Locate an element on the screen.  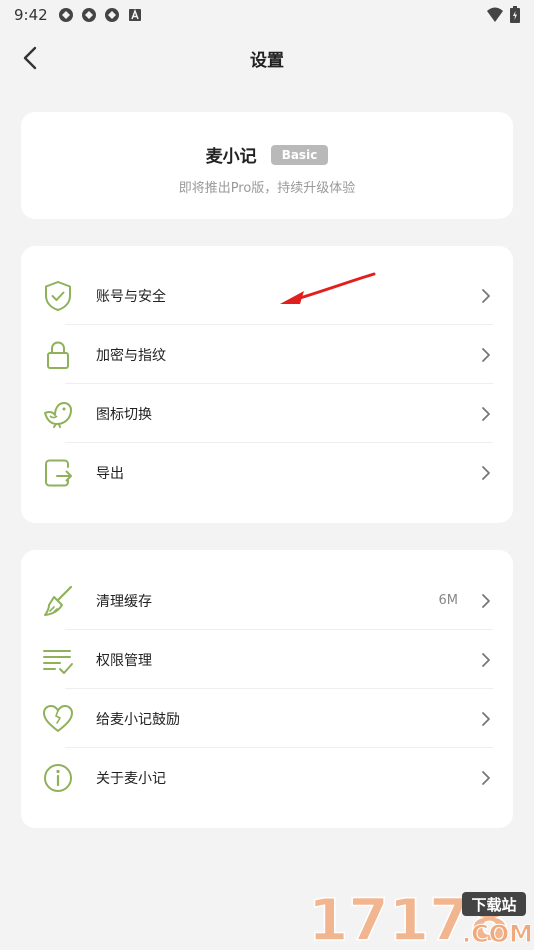
settings-item-label: 账号与安全 is located at coordinates (131, 296).